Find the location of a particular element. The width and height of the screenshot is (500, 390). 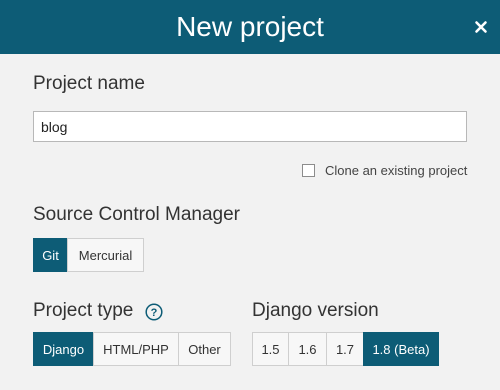

django-version-option-1-6: 1.6 is located at coordinates (307, 349).